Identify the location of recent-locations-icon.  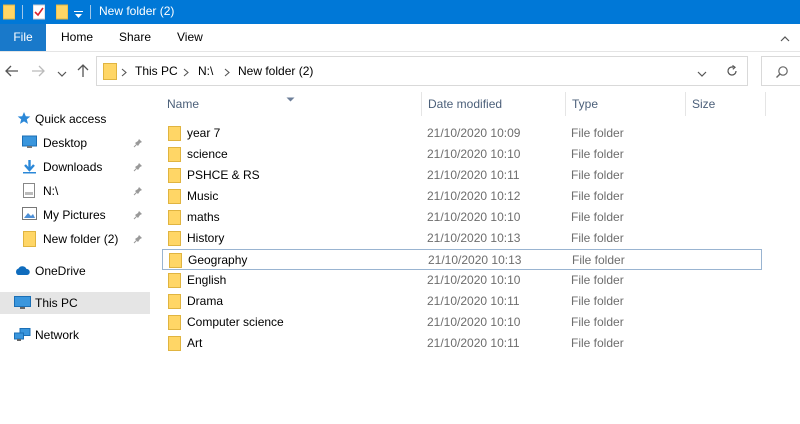
(62, 72).